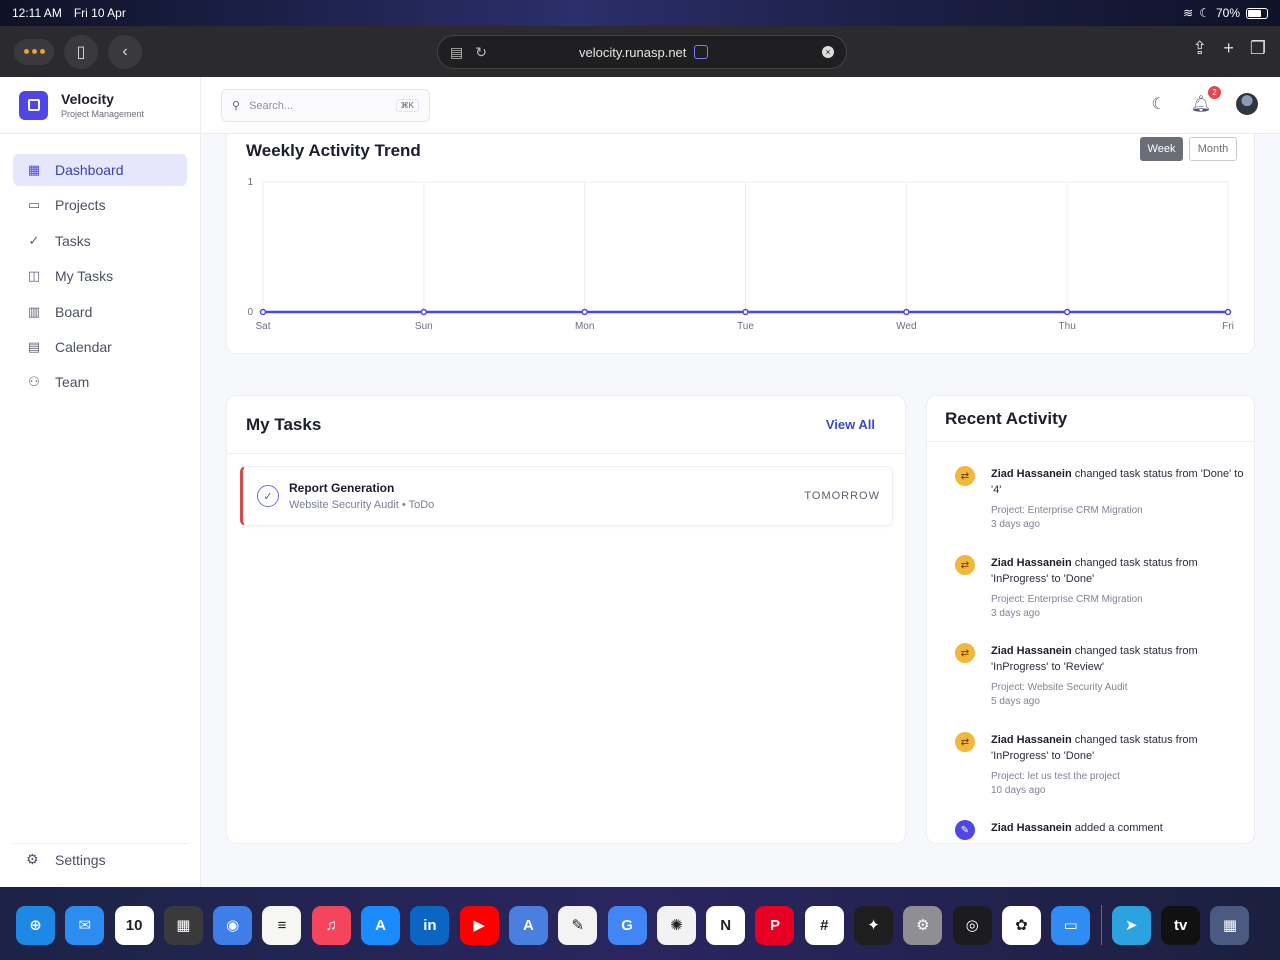 Image resolution: width=1280 pixels, height=960 pixels. What do you see at coordinates (775, 925) in the screenshot?
I see `pinterest-icon: P` at bounding box center [775, 925].